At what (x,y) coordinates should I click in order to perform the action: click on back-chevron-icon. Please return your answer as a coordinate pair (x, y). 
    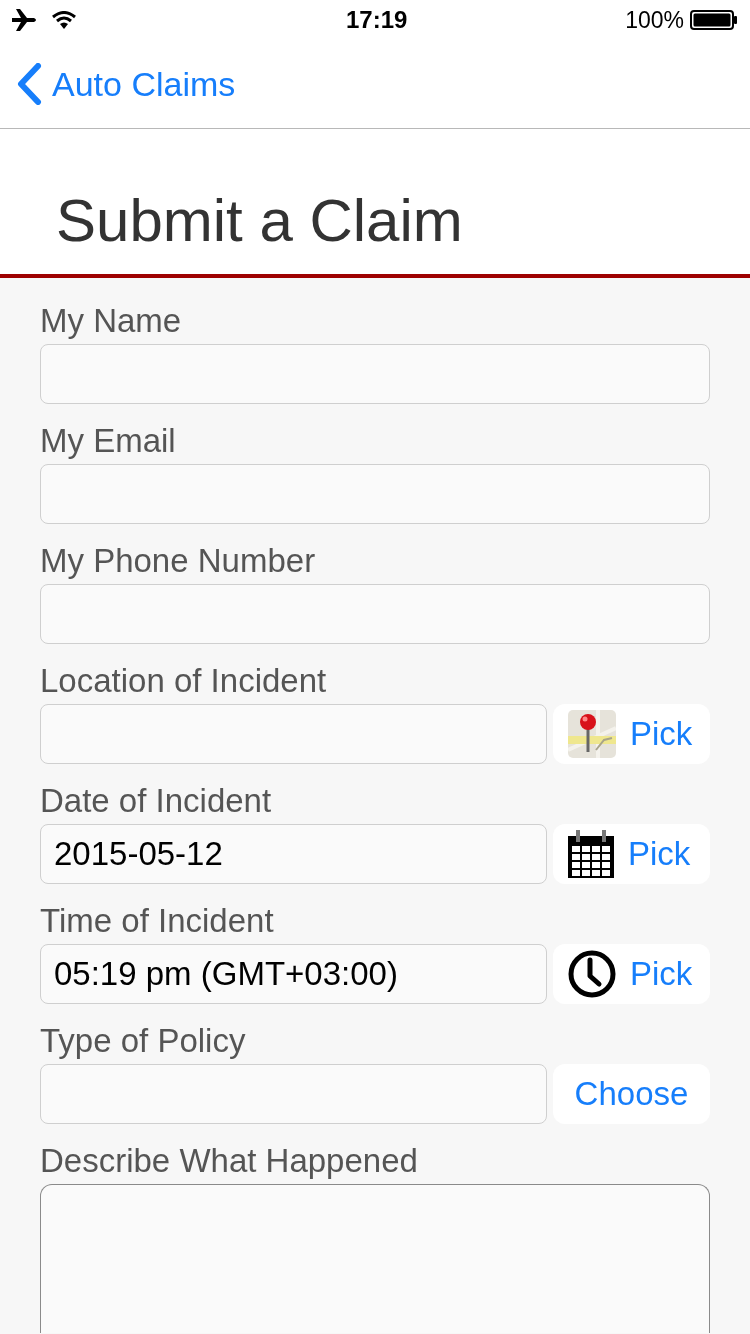
    Looking at the image, I should click on (29, 84).